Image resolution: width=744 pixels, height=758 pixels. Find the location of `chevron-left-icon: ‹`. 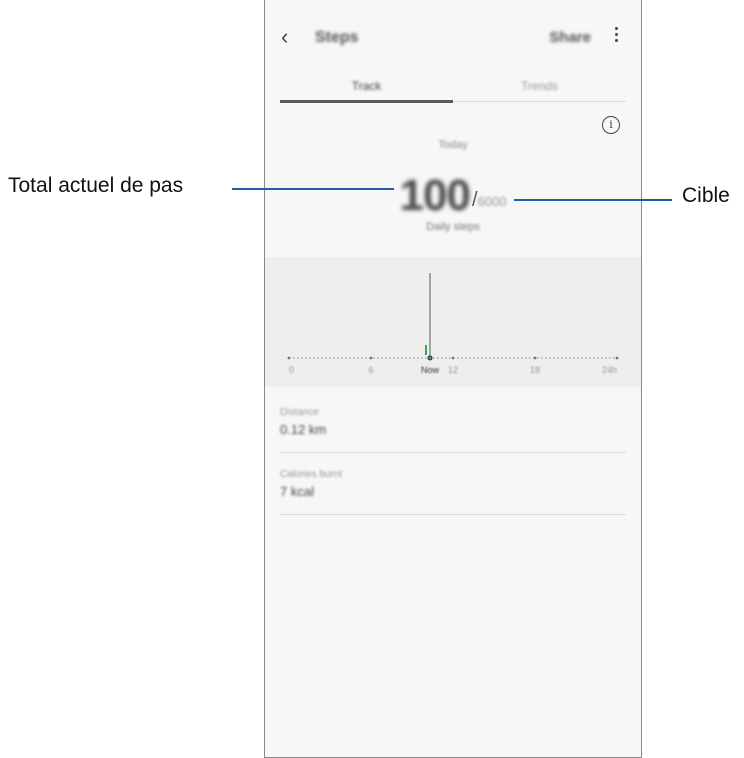

chevron-left-icon: ‹ is located at coordinates (284, 37).